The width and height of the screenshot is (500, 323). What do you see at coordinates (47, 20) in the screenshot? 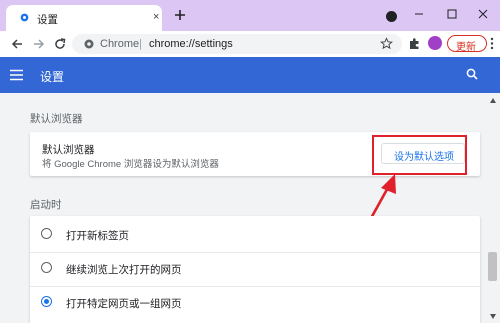
I see `tab-title: 设置` at bounding box center [47, 20].